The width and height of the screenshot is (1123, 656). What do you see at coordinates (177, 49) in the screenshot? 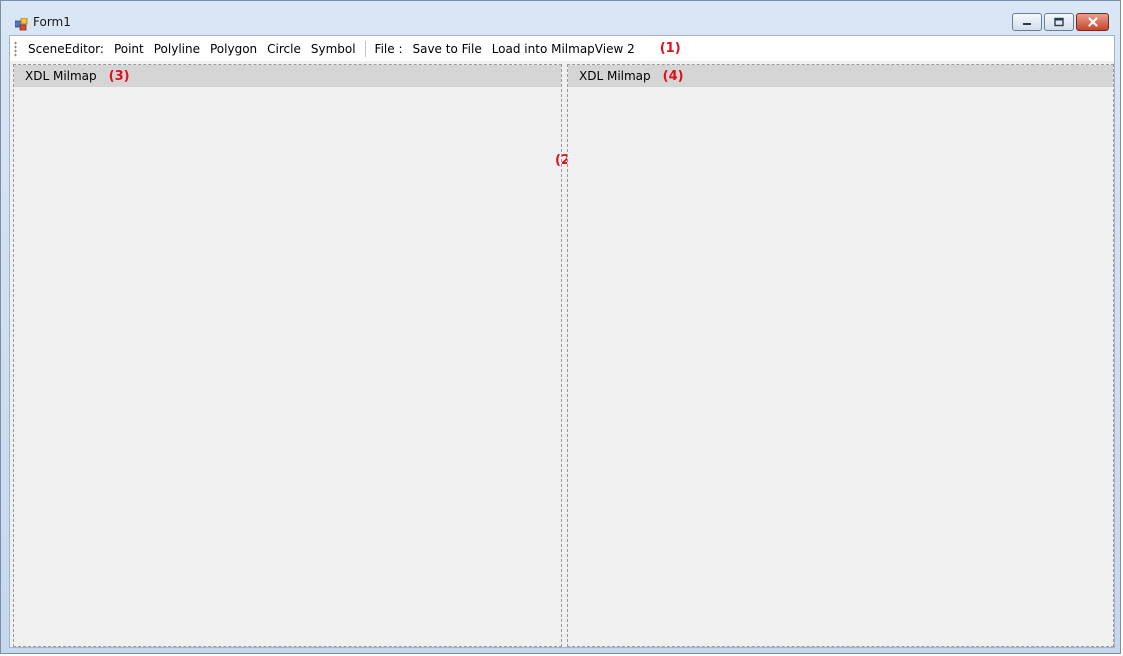
I see `menu-polyline: Polyline` at bounding box center [177, 49].